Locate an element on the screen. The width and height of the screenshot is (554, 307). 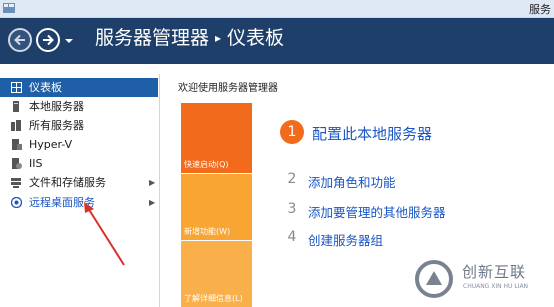
tile-learn-more: 了解详细信息(L) is located at coordinates (216, 274).